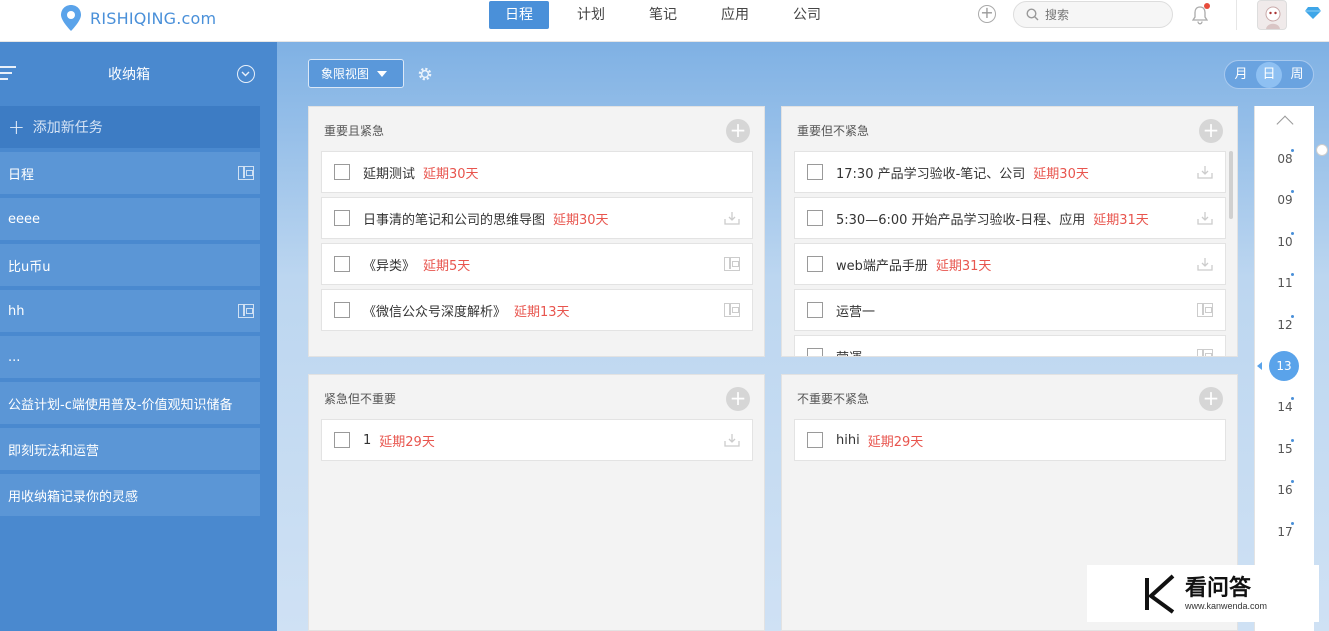  Describe the element at coordinates (130, 265) in the screenshot. I see `sidebar-item: 比u币u` at that location.